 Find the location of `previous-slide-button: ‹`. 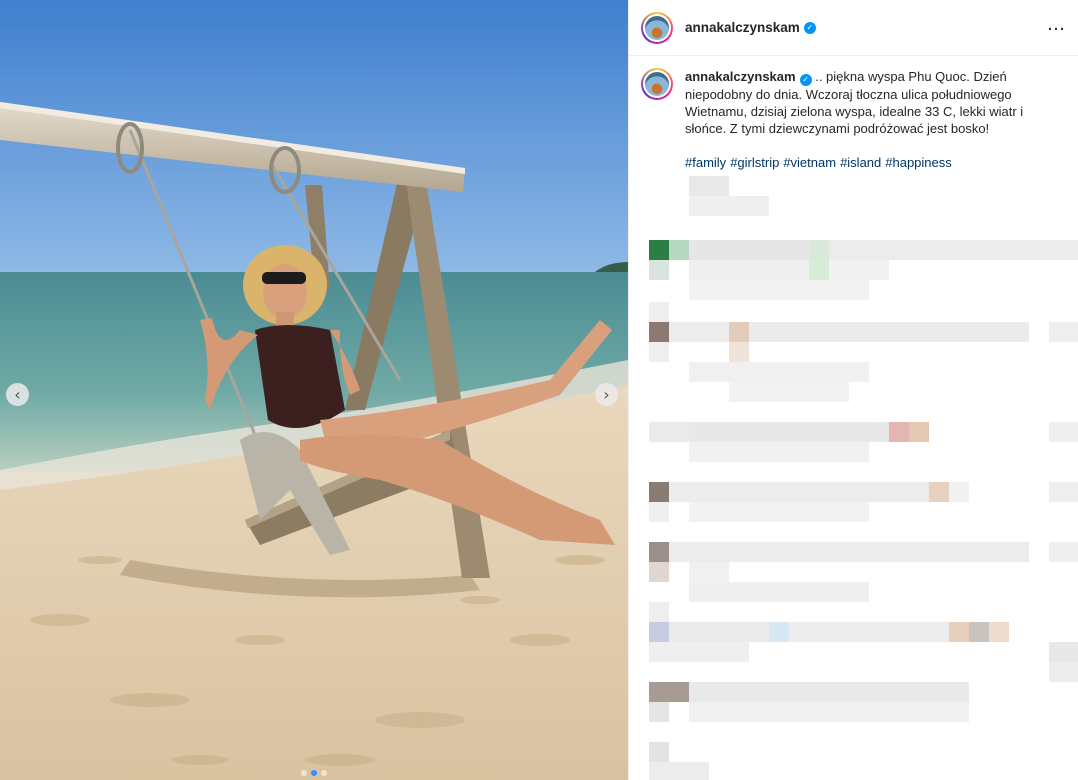

previous-slide-button: ‹ is located at coordinates (17, 394).